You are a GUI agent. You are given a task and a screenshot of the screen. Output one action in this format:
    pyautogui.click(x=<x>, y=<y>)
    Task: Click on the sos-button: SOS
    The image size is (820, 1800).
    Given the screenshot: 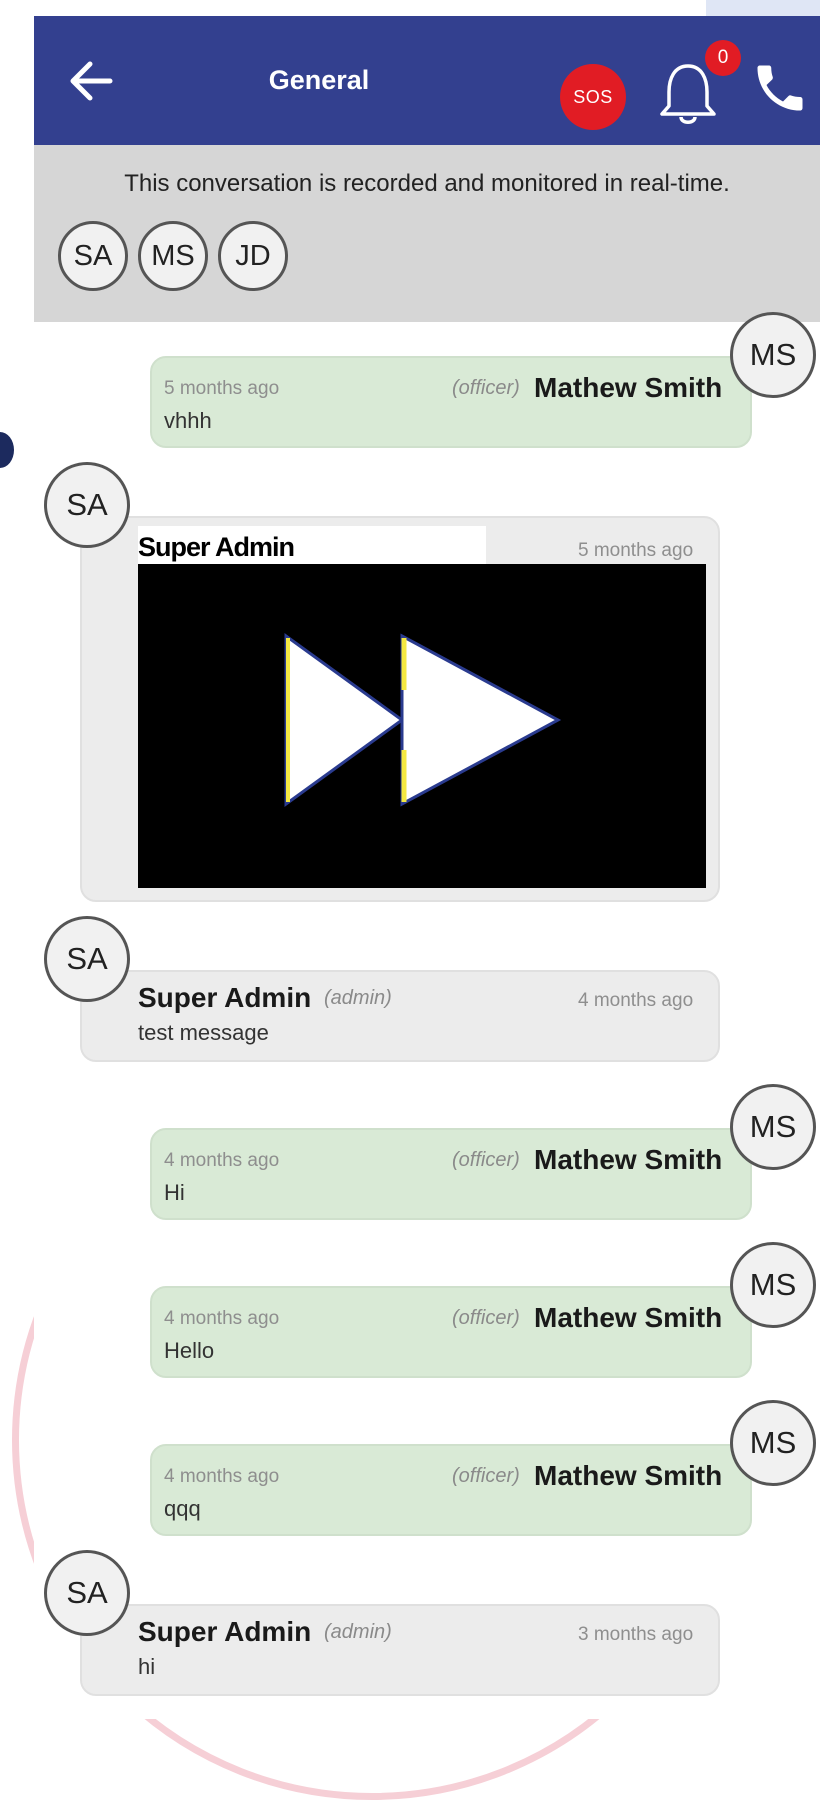 What is the action you would take?
    pyautogui.click(x=593, y=97)
    